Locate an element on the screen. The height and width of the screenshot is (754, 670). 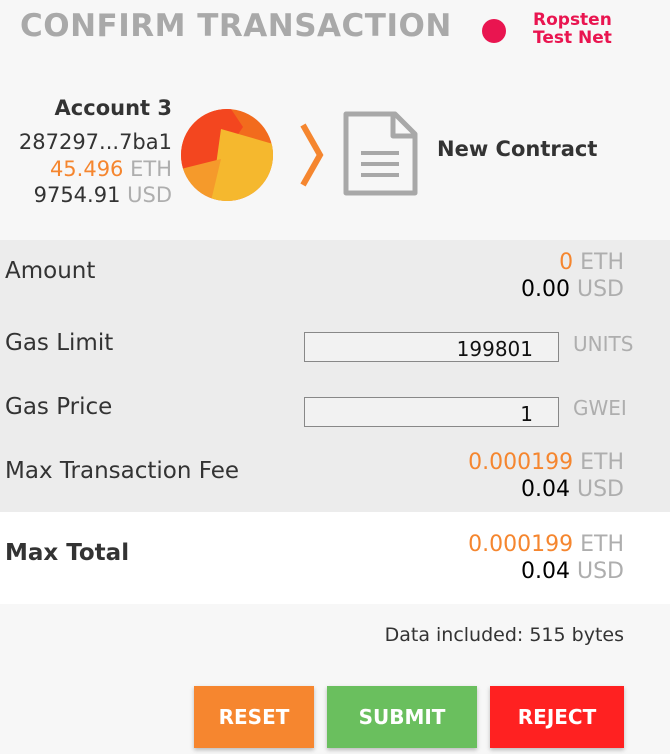
max-total-eth: 0.000199 ETH is located at coordinates (546, 544).